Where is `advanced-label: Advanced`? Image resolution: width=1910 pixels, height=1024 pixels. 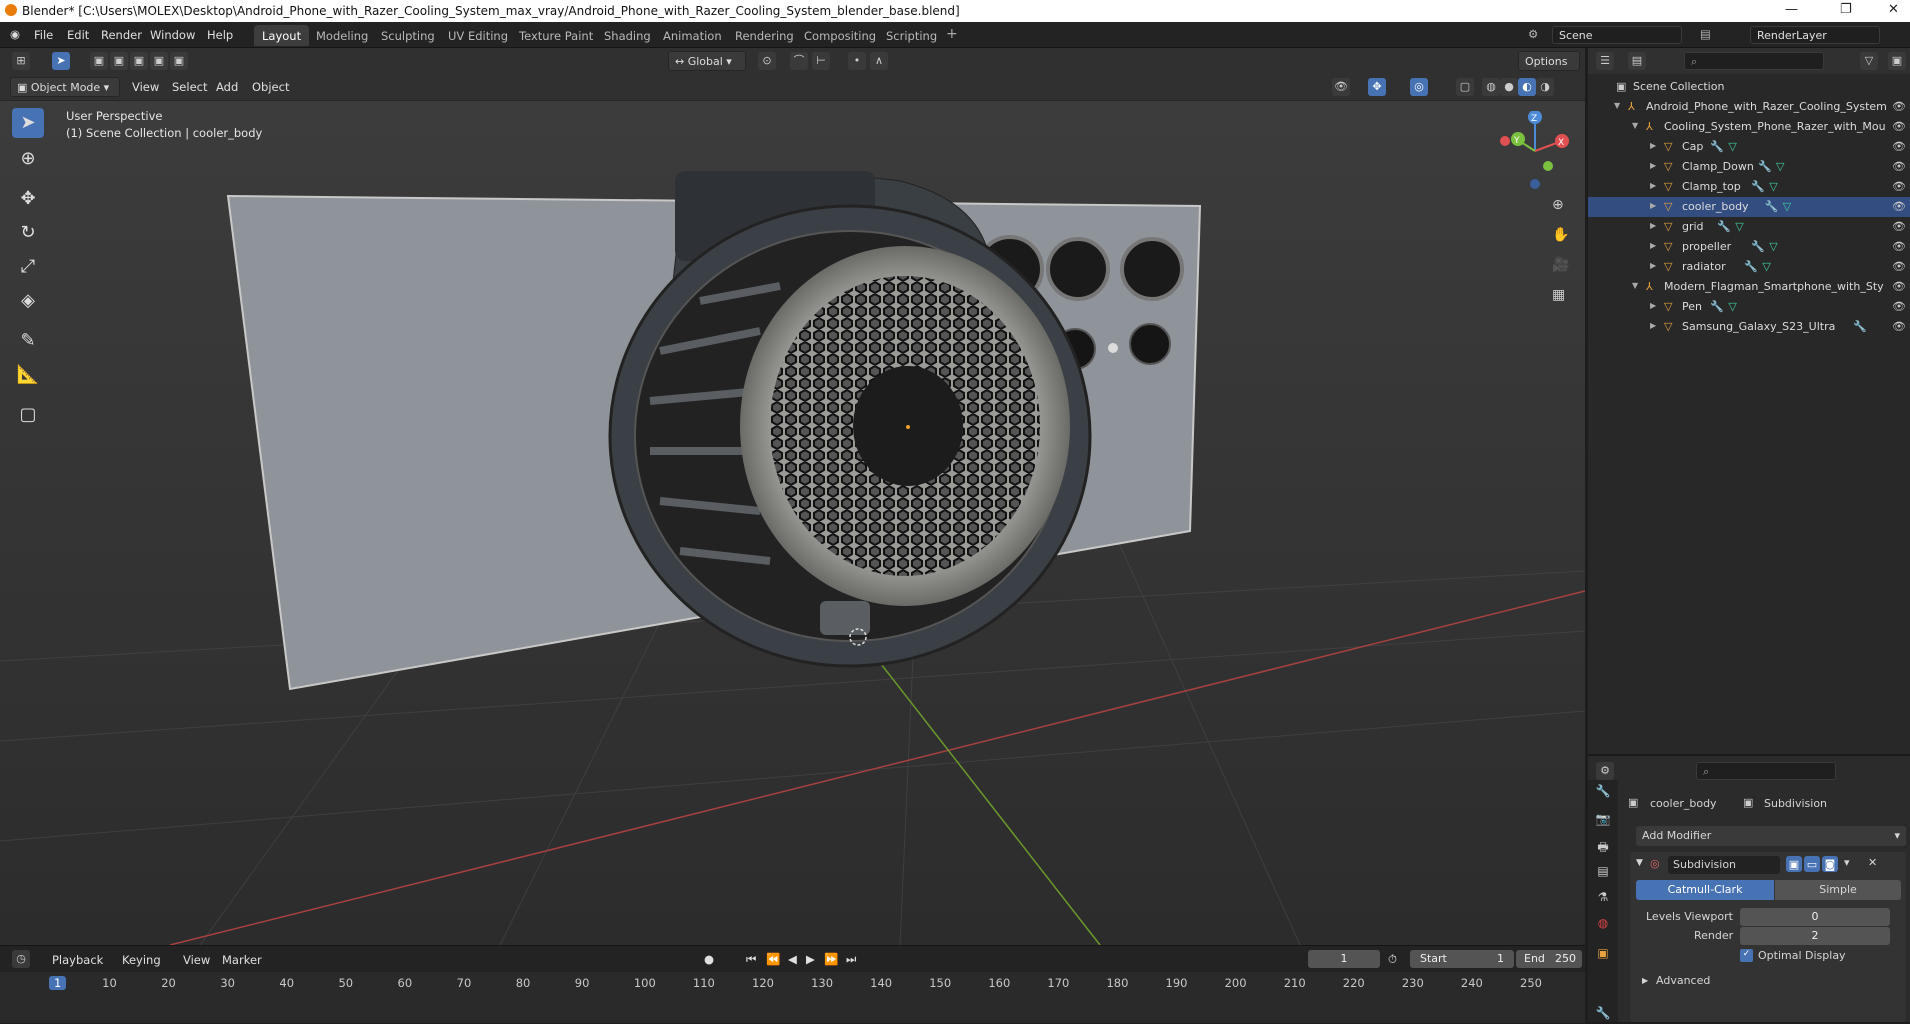 advanced-label: Advanced is located at coordinates (1683, 980).